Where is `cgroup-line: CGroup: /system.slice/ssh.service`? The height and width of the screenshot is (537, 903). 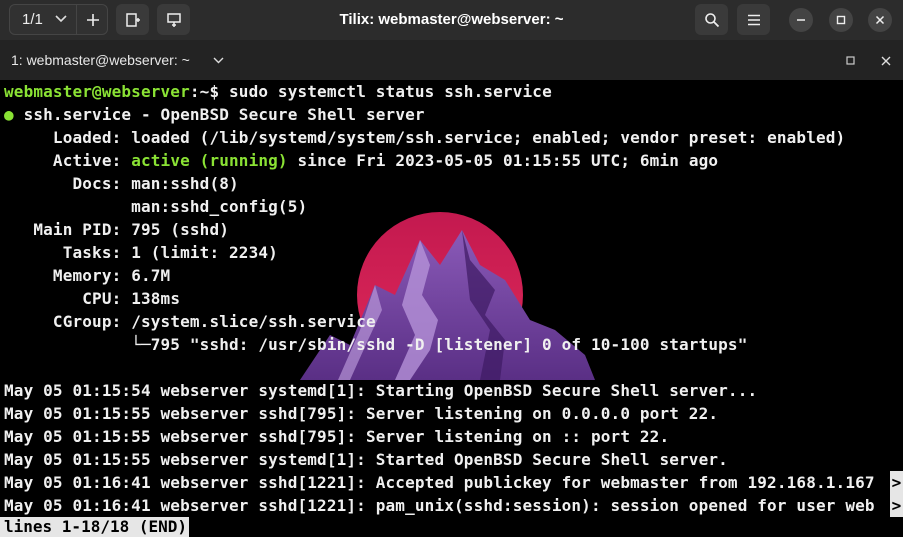
cgroup-line: CGroup: /system.slice/ssh.service is located at coordinates (190, 321).